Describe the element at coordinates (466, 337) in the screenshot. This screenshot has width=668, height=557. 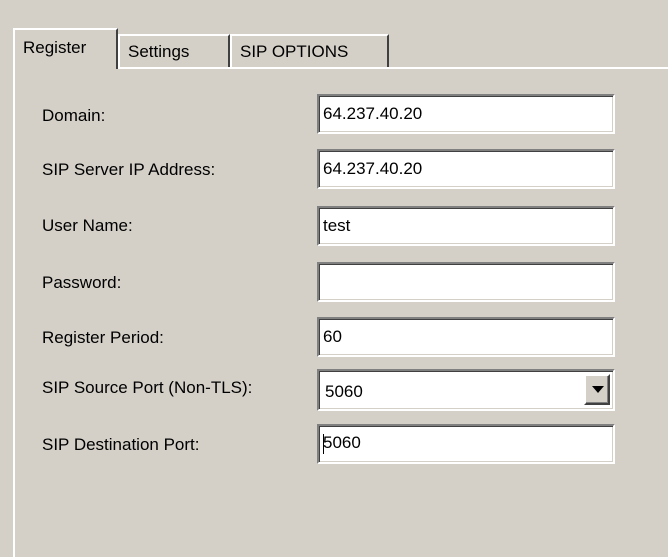
I see `register-period-field` at that location.